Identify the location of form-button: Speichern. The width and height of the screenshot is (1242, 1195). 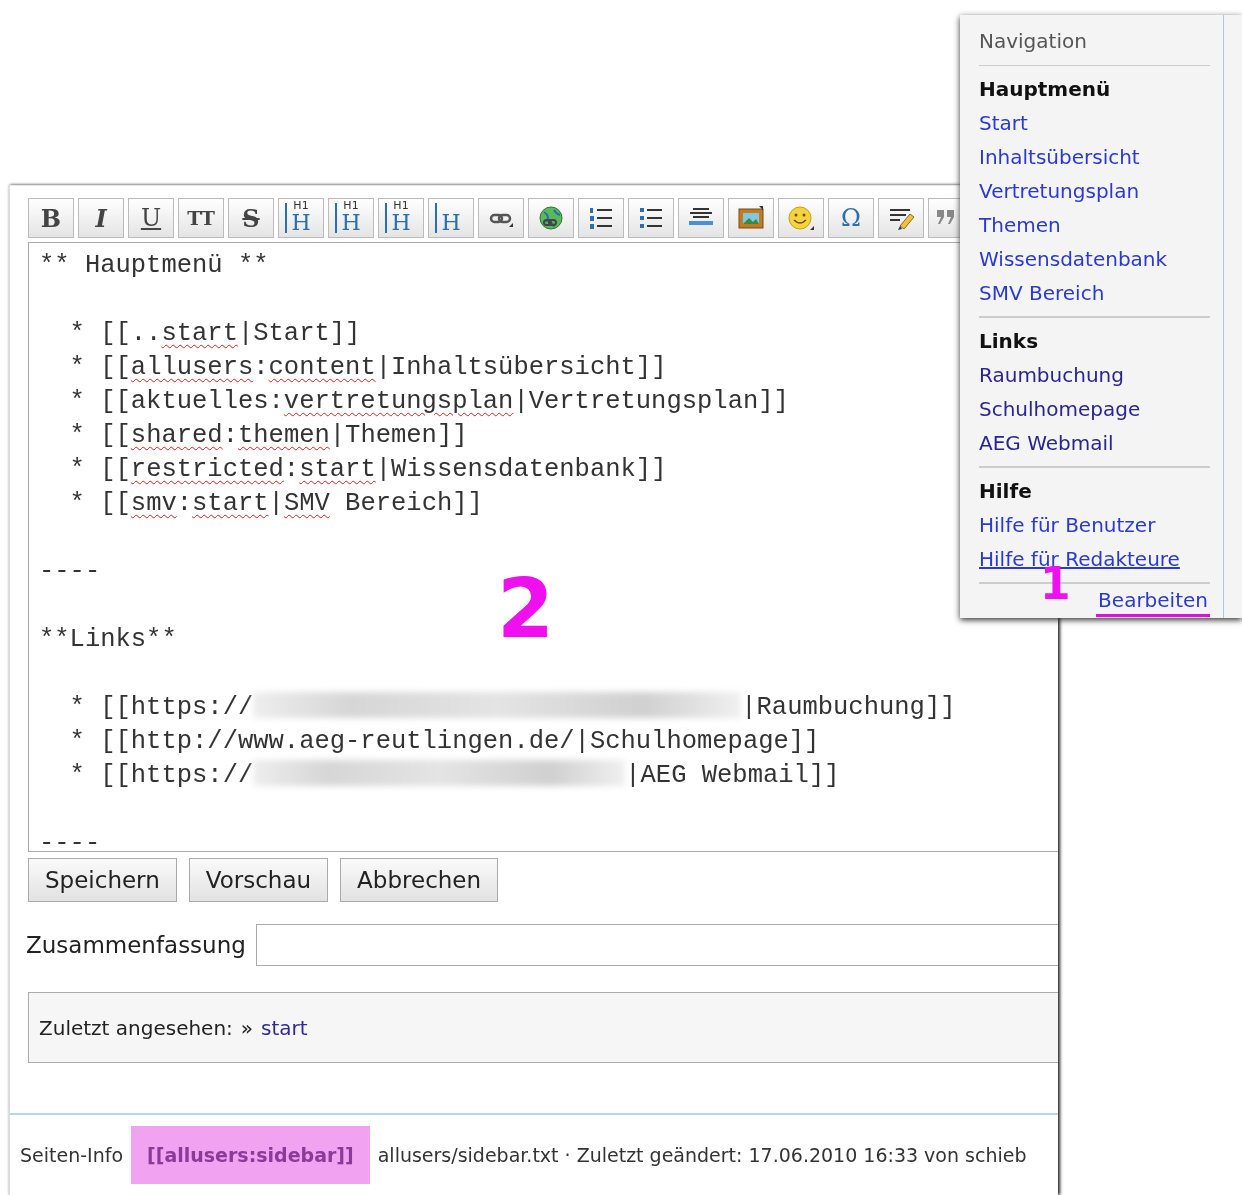
(102, 880).